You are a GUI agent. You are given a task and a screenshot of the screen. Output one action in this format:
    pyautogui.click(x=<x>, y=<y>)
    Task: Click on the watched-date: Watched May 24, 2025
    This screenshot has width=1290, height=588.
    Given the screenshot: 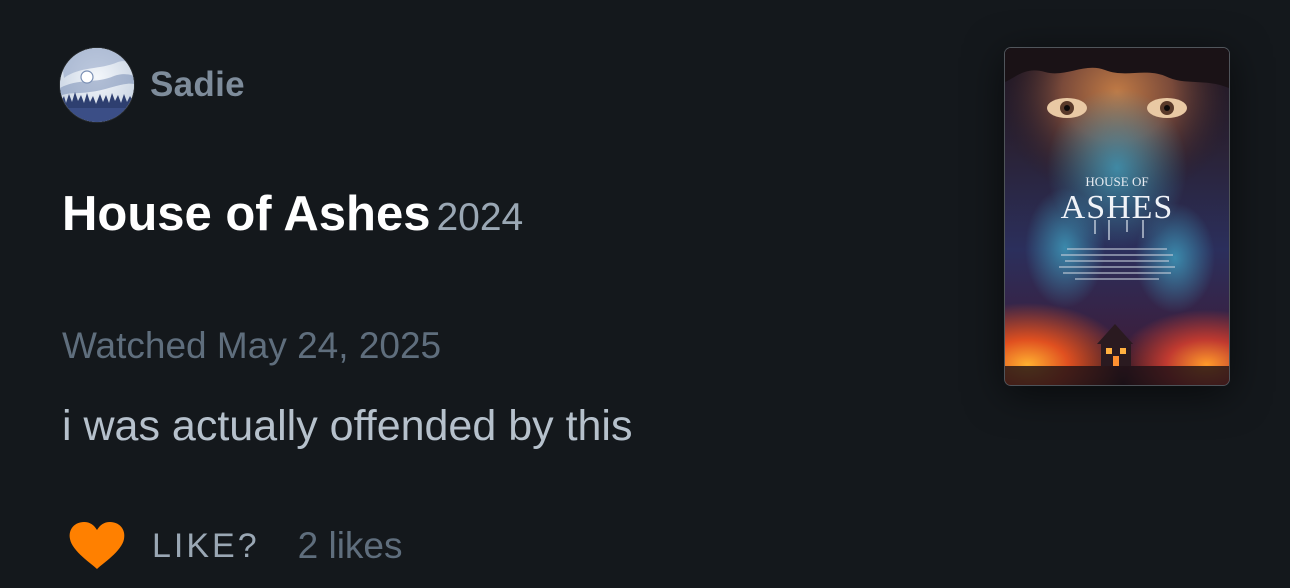 What is the action you would take?
    pyautogui.click(x=252, y=345)
    